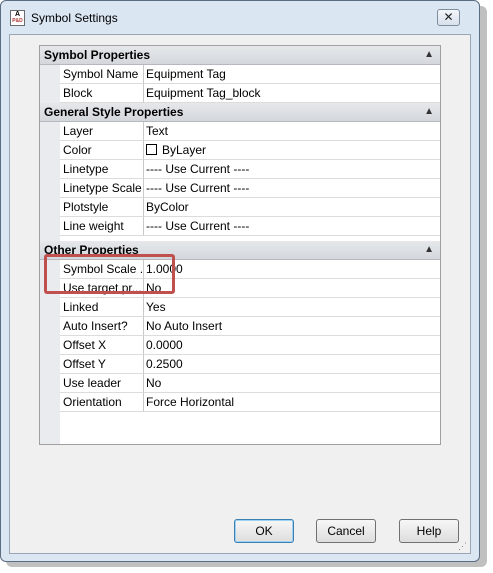 This screenshot has height=573, width=493. I want to click on property-row-color: Color ByLayer, so click(250, 150).